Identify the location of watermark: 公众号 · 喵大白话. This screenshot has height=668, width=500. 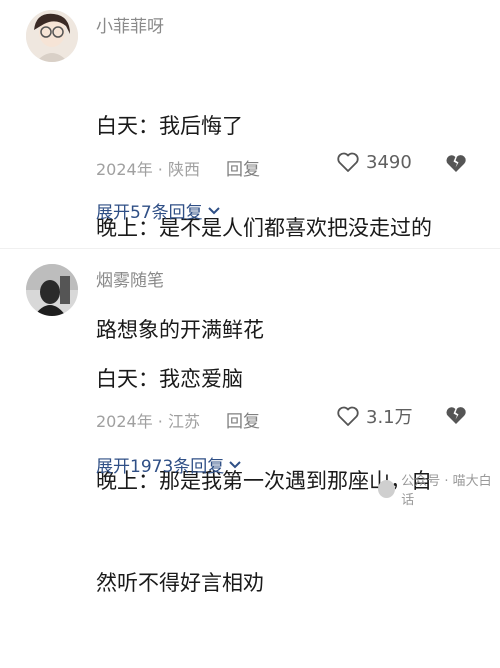
(439, 489).